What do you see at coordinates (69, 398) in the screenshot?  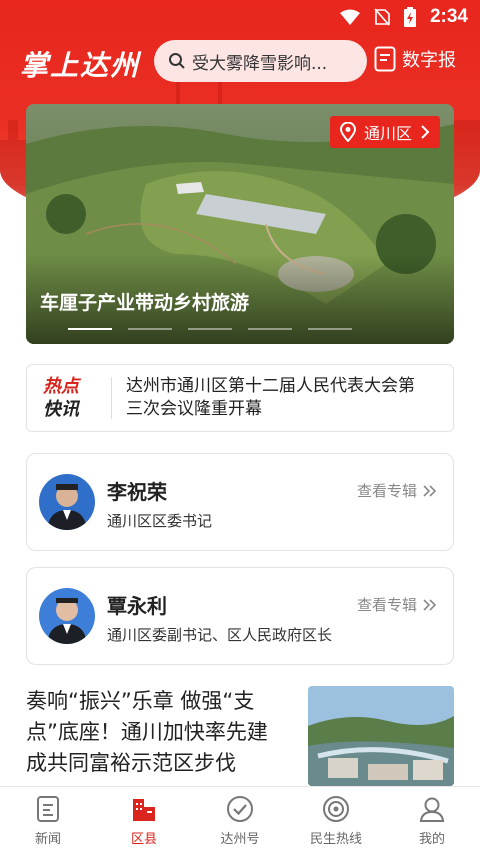 I see `hot-news-logo: 热点 快讯` at bounding box center [69, 398].